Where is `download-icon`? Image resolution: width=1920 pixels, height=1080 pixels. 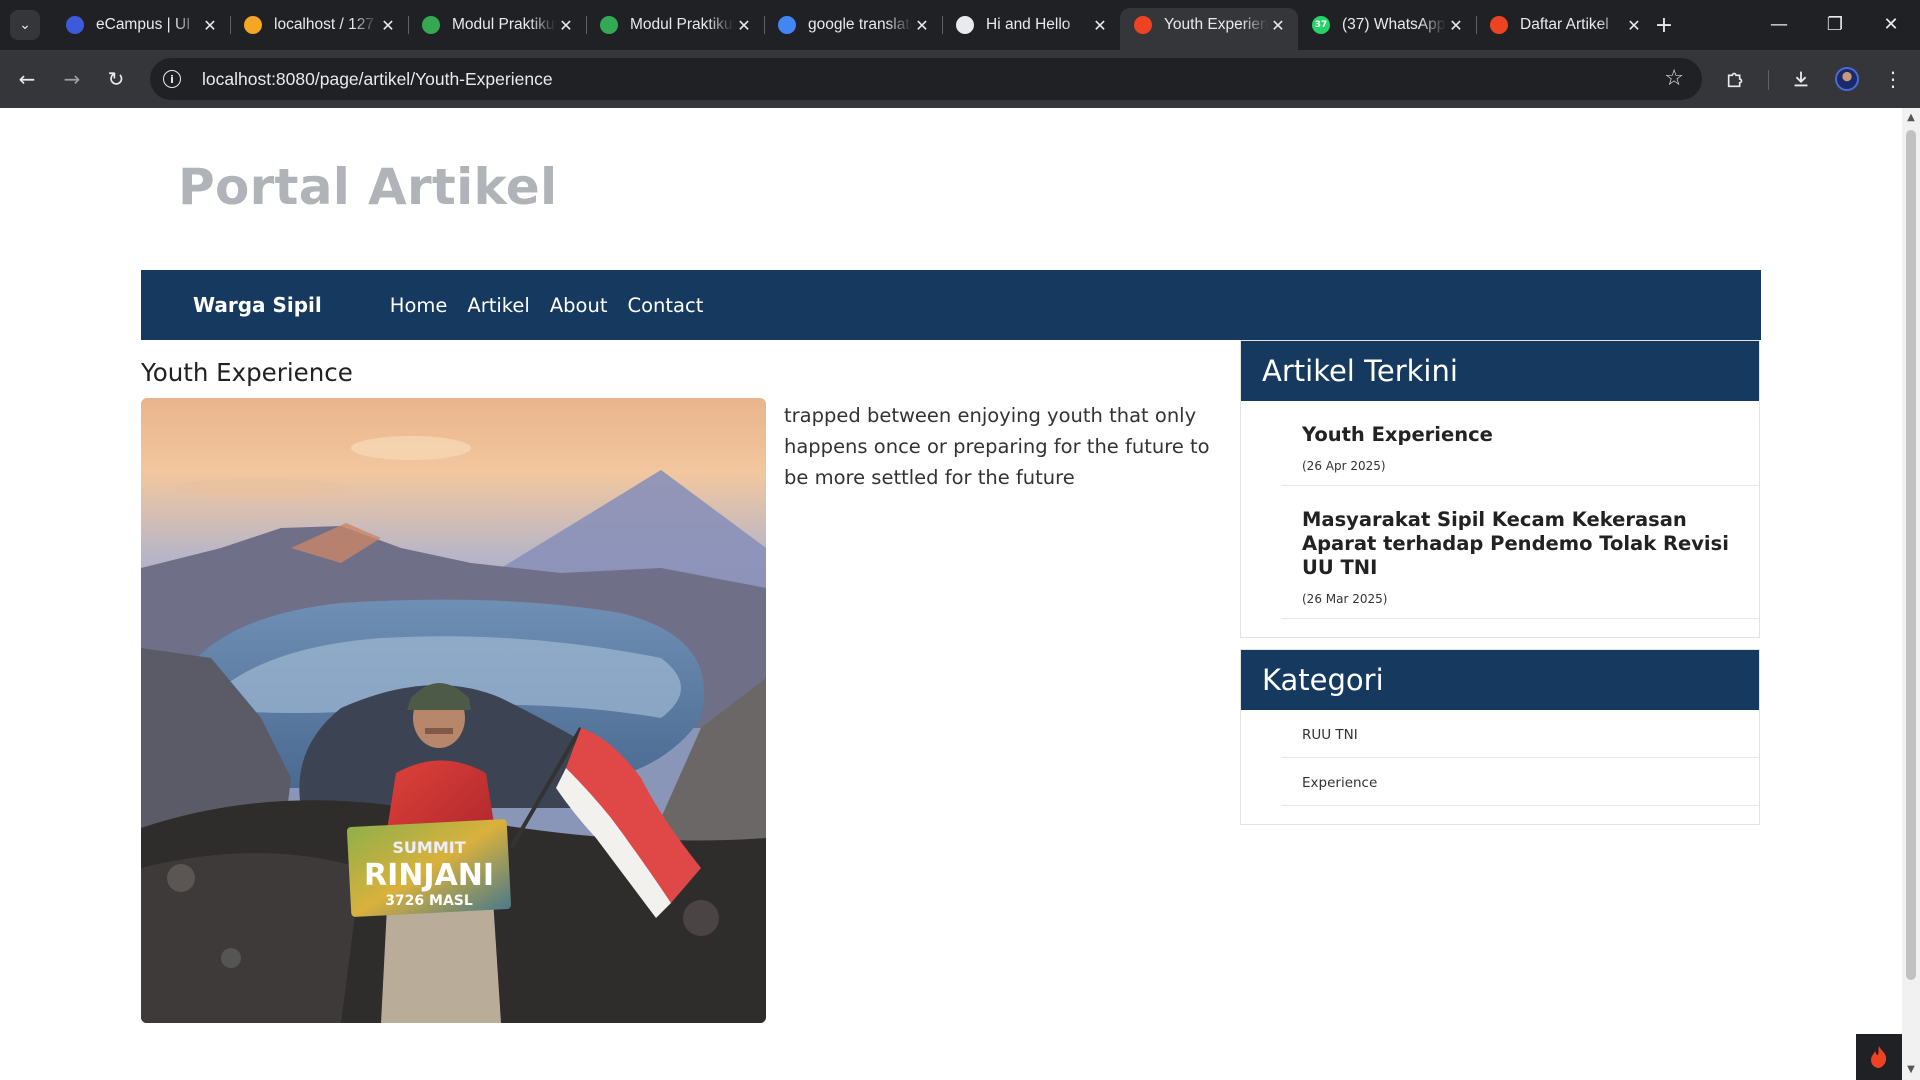 download-icon is located at coordinates (1801, 79).